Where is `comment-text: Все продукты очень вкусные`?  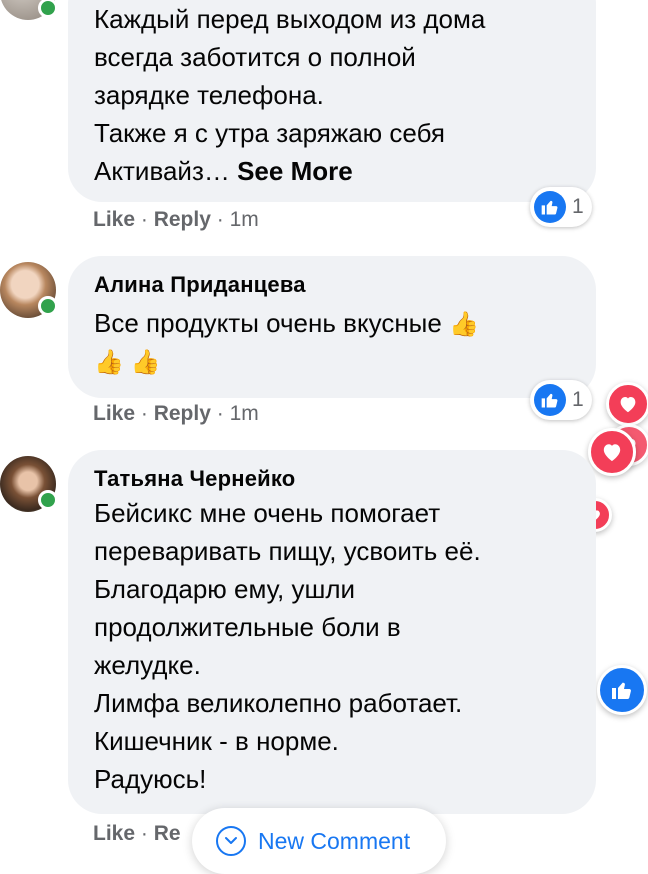 comment-text: Все продукты очень вкусные is located at coordinates (268, 323).